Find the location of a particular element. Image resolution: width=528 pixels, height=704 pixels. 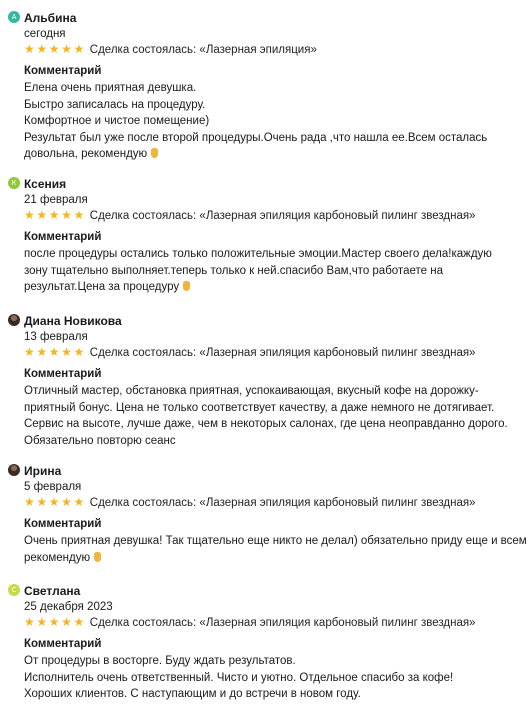

review-header: К Ксения is located at coordinates (264, 184).